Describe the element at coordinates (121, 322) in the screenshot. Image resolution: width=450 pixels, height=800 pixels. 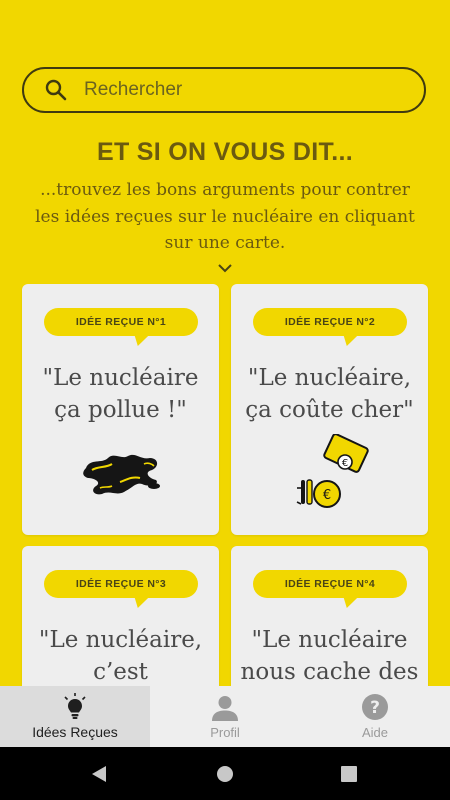
I see `card-badge: IDÉE REÇUE N°1` at that location.